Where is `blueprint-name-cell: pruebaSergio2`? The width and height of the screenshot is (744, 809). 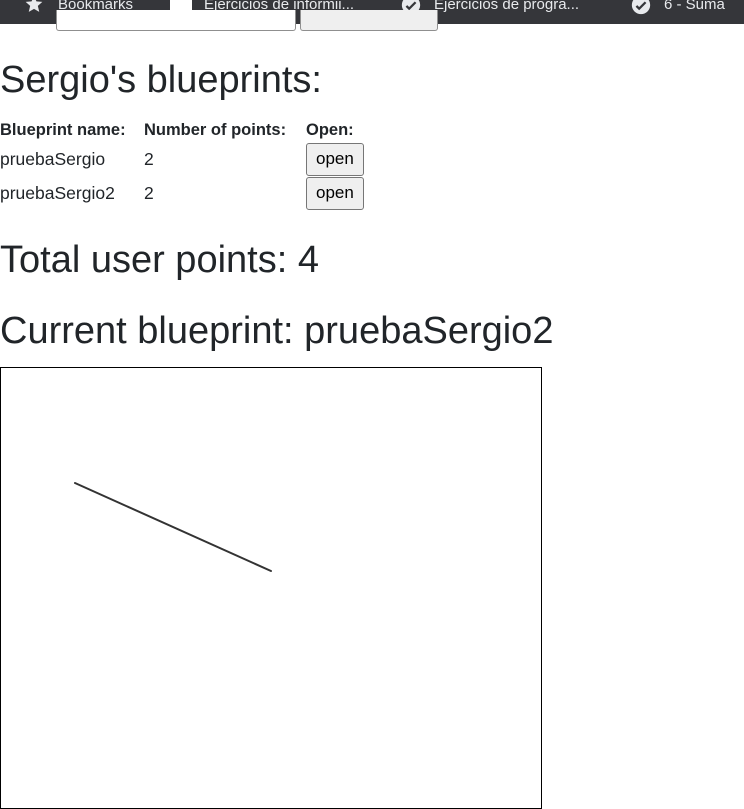 blueprint-name-cell: pruebaSergio2 is located at coordinates (57, 192).